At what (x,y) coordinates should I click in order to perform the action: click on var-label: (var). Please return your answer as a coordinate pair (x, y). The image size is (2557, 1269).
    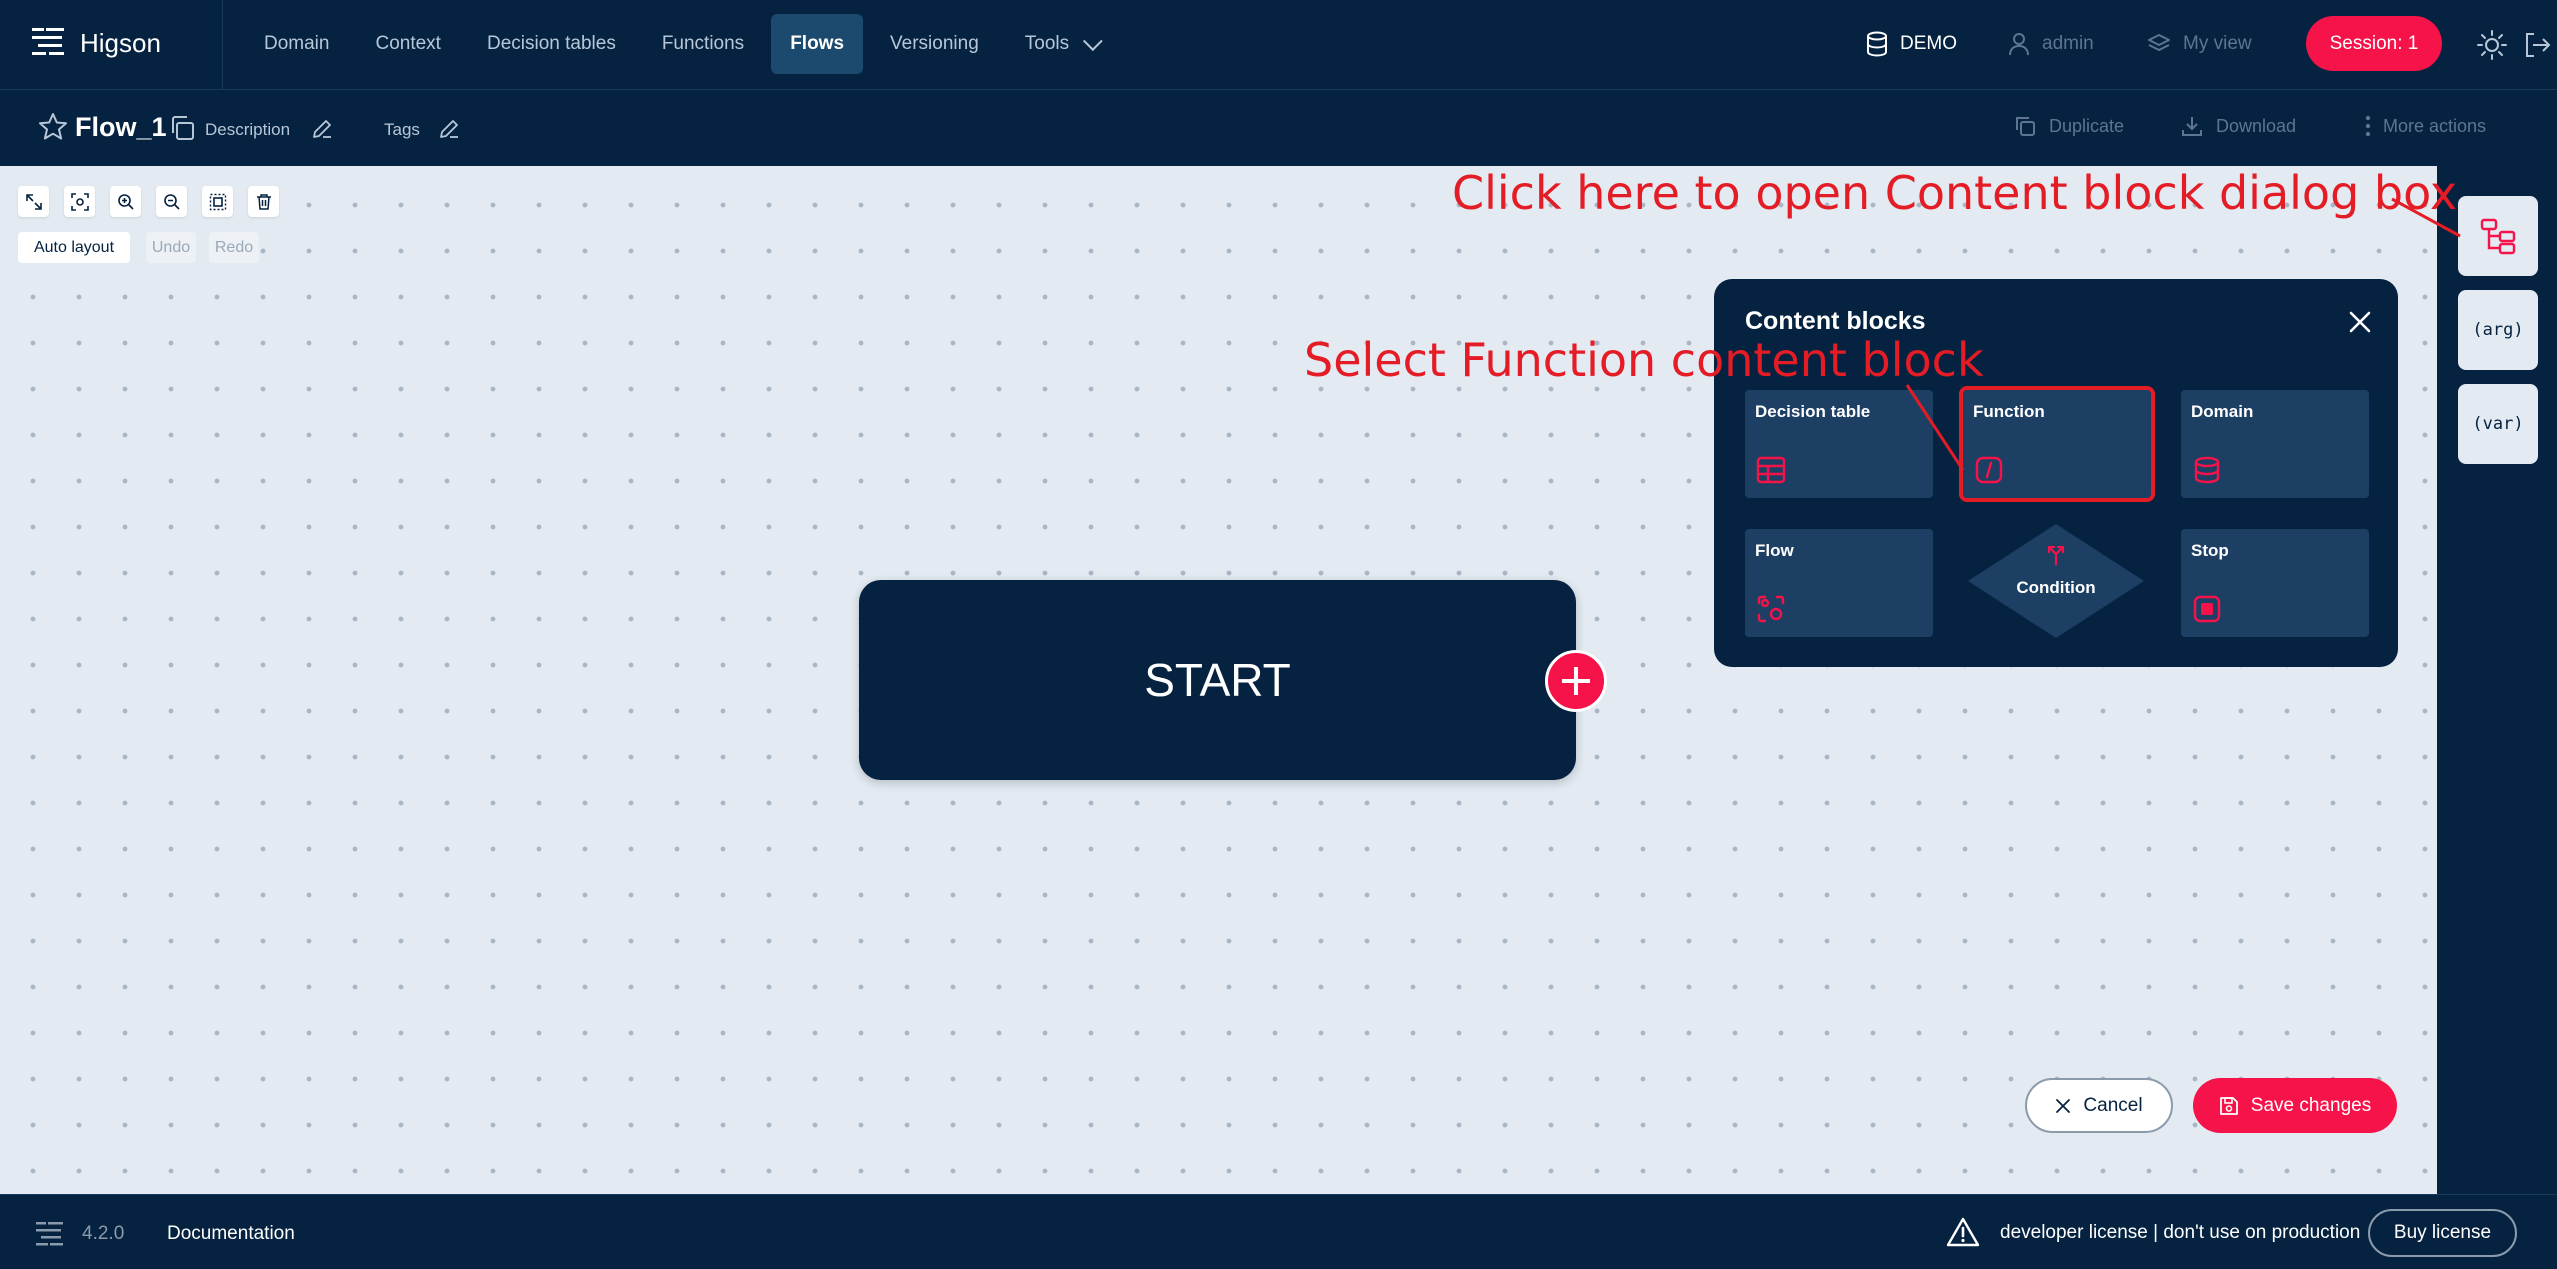
    Looking at the image, I should click on (2498, 424).